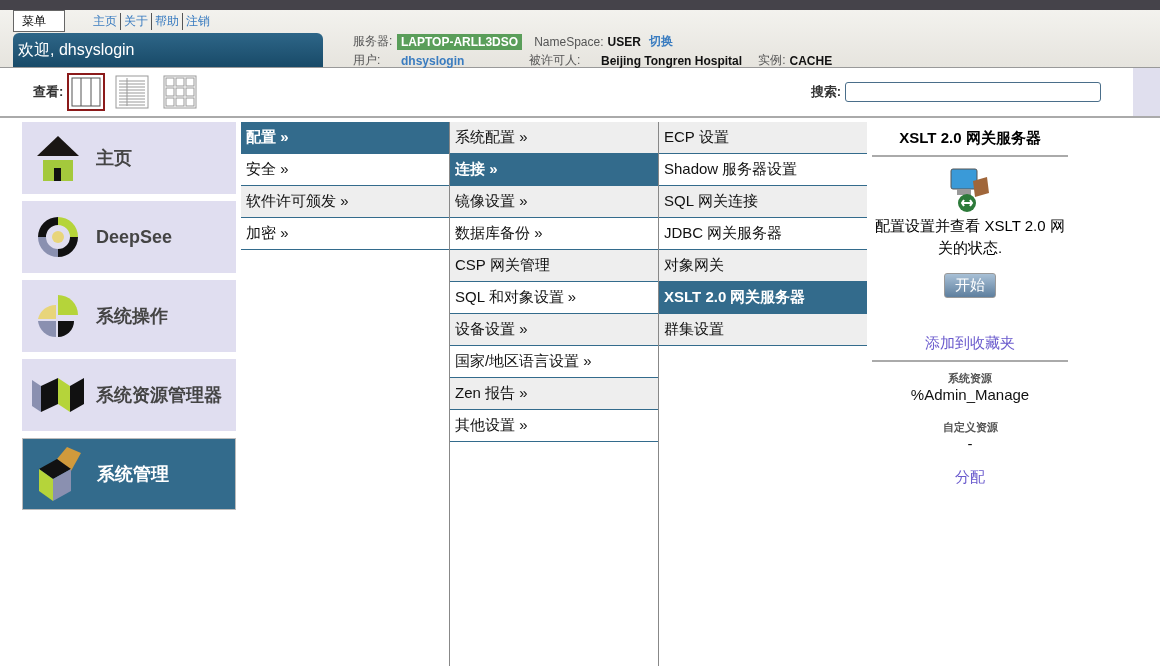 The height and width of the screenshot is (666, 1160). What do you see at coordinates (763, 202) in the screenshot?
I see `menu-item: SQL 网关连接` at bounding box center [763, 202].